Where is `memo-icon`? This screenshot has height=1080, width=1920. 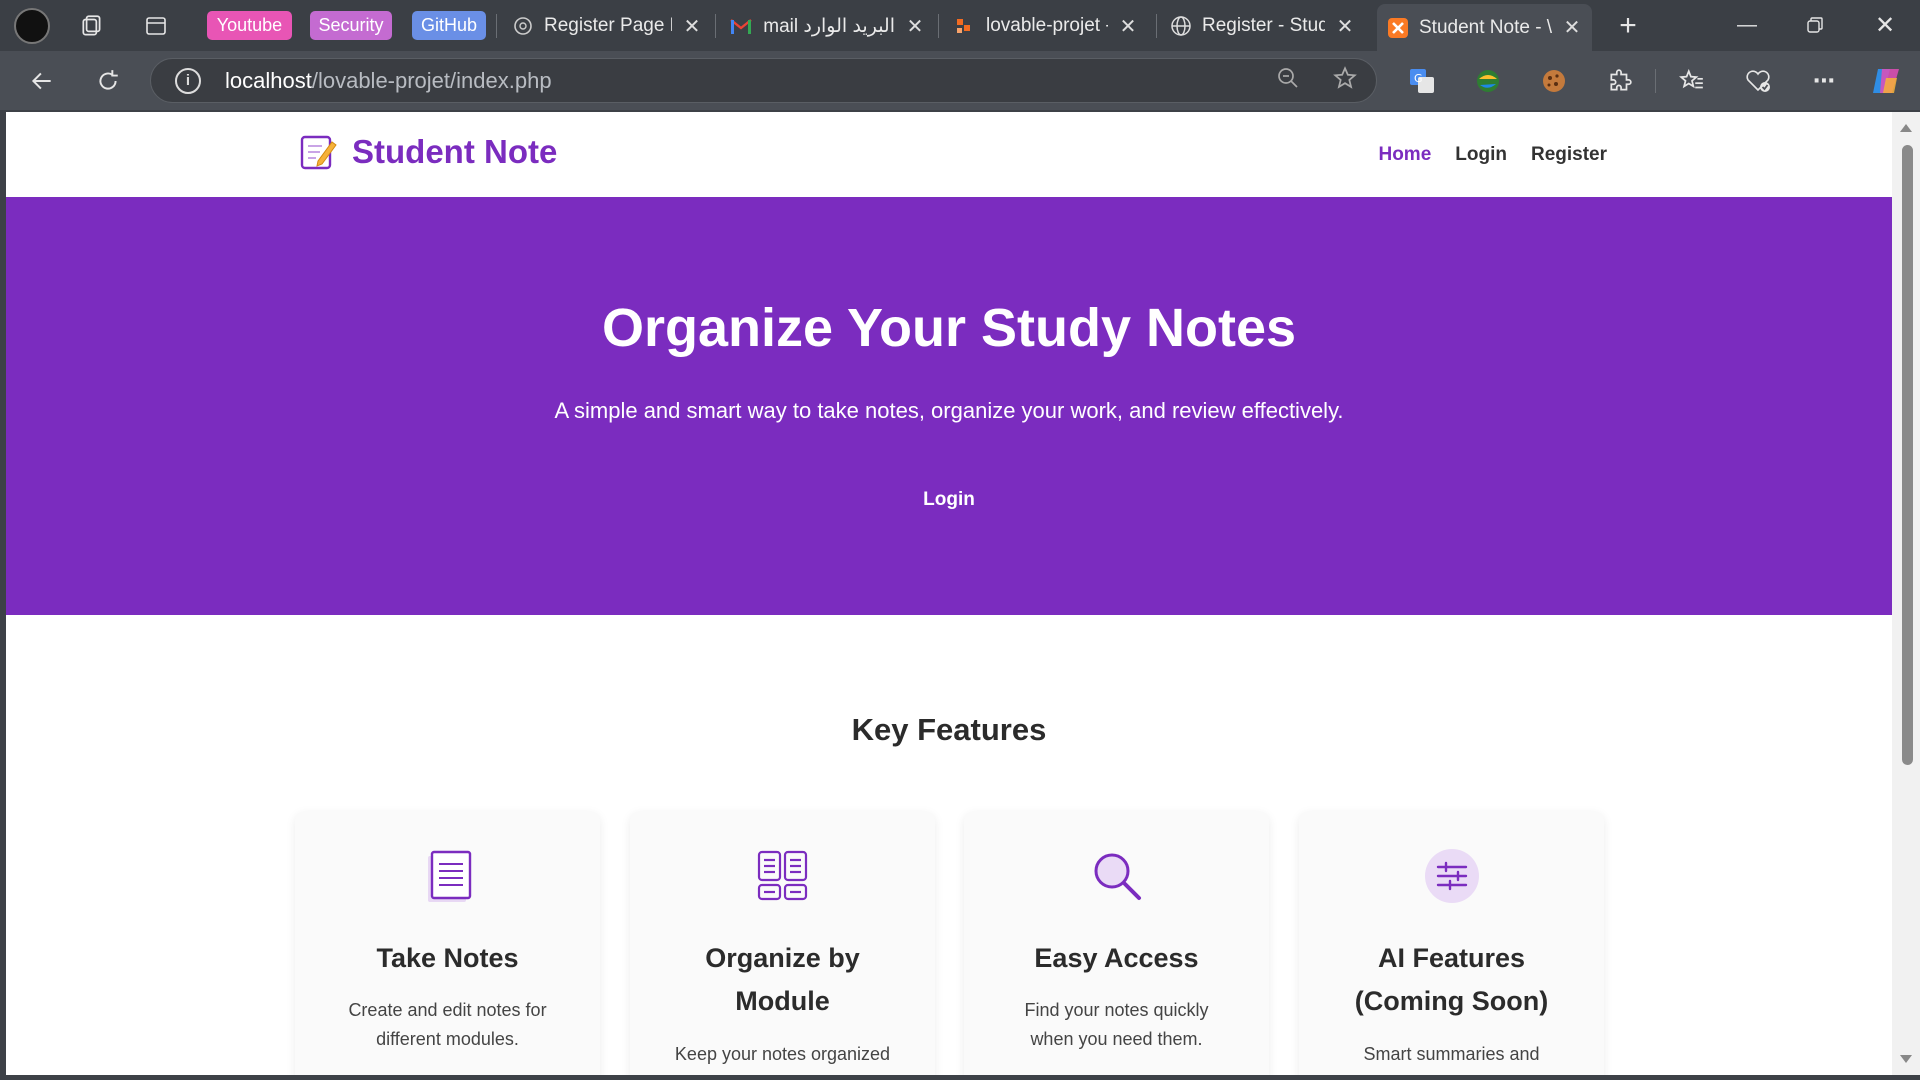 memo-icon is located at coordinates (318, 152).